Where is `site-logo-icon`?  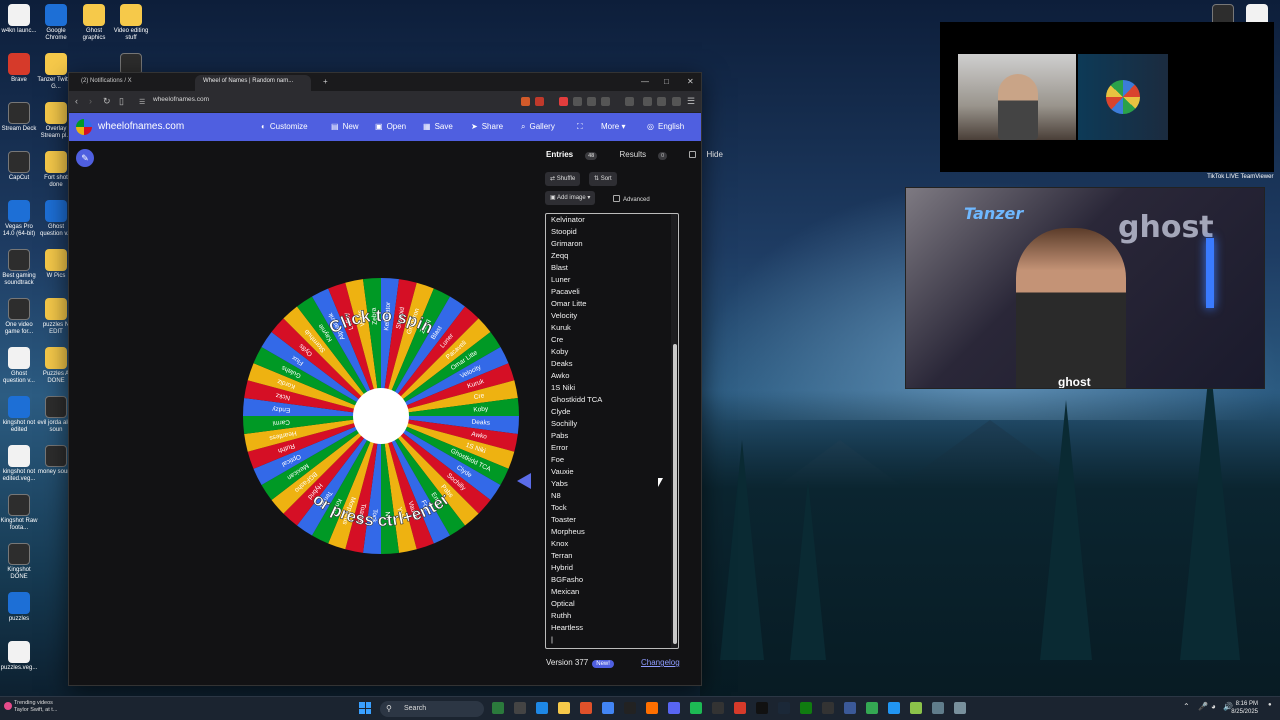
site-logo-icon is located at coordinates (84, 127).